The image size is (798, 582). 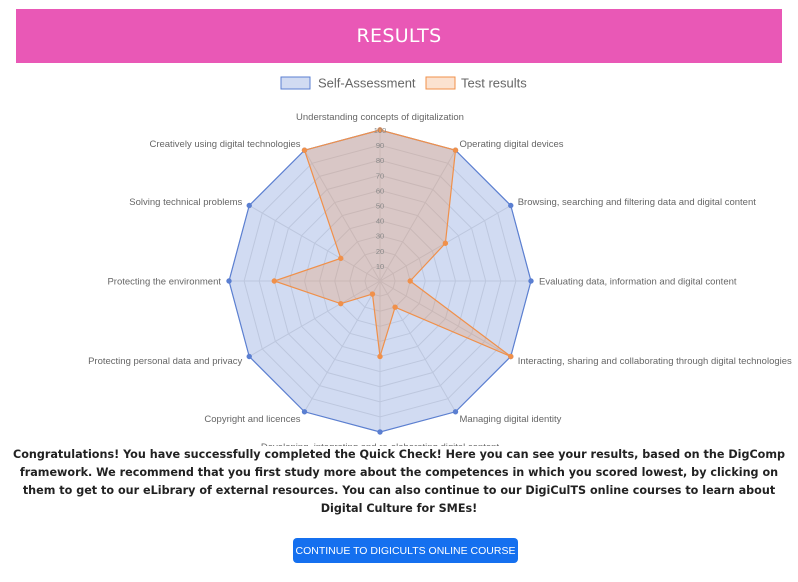 What do you see at coordinates (380, 160) in the screenshot?
I see `tick-label: 80` at bounding box center [380, 160].